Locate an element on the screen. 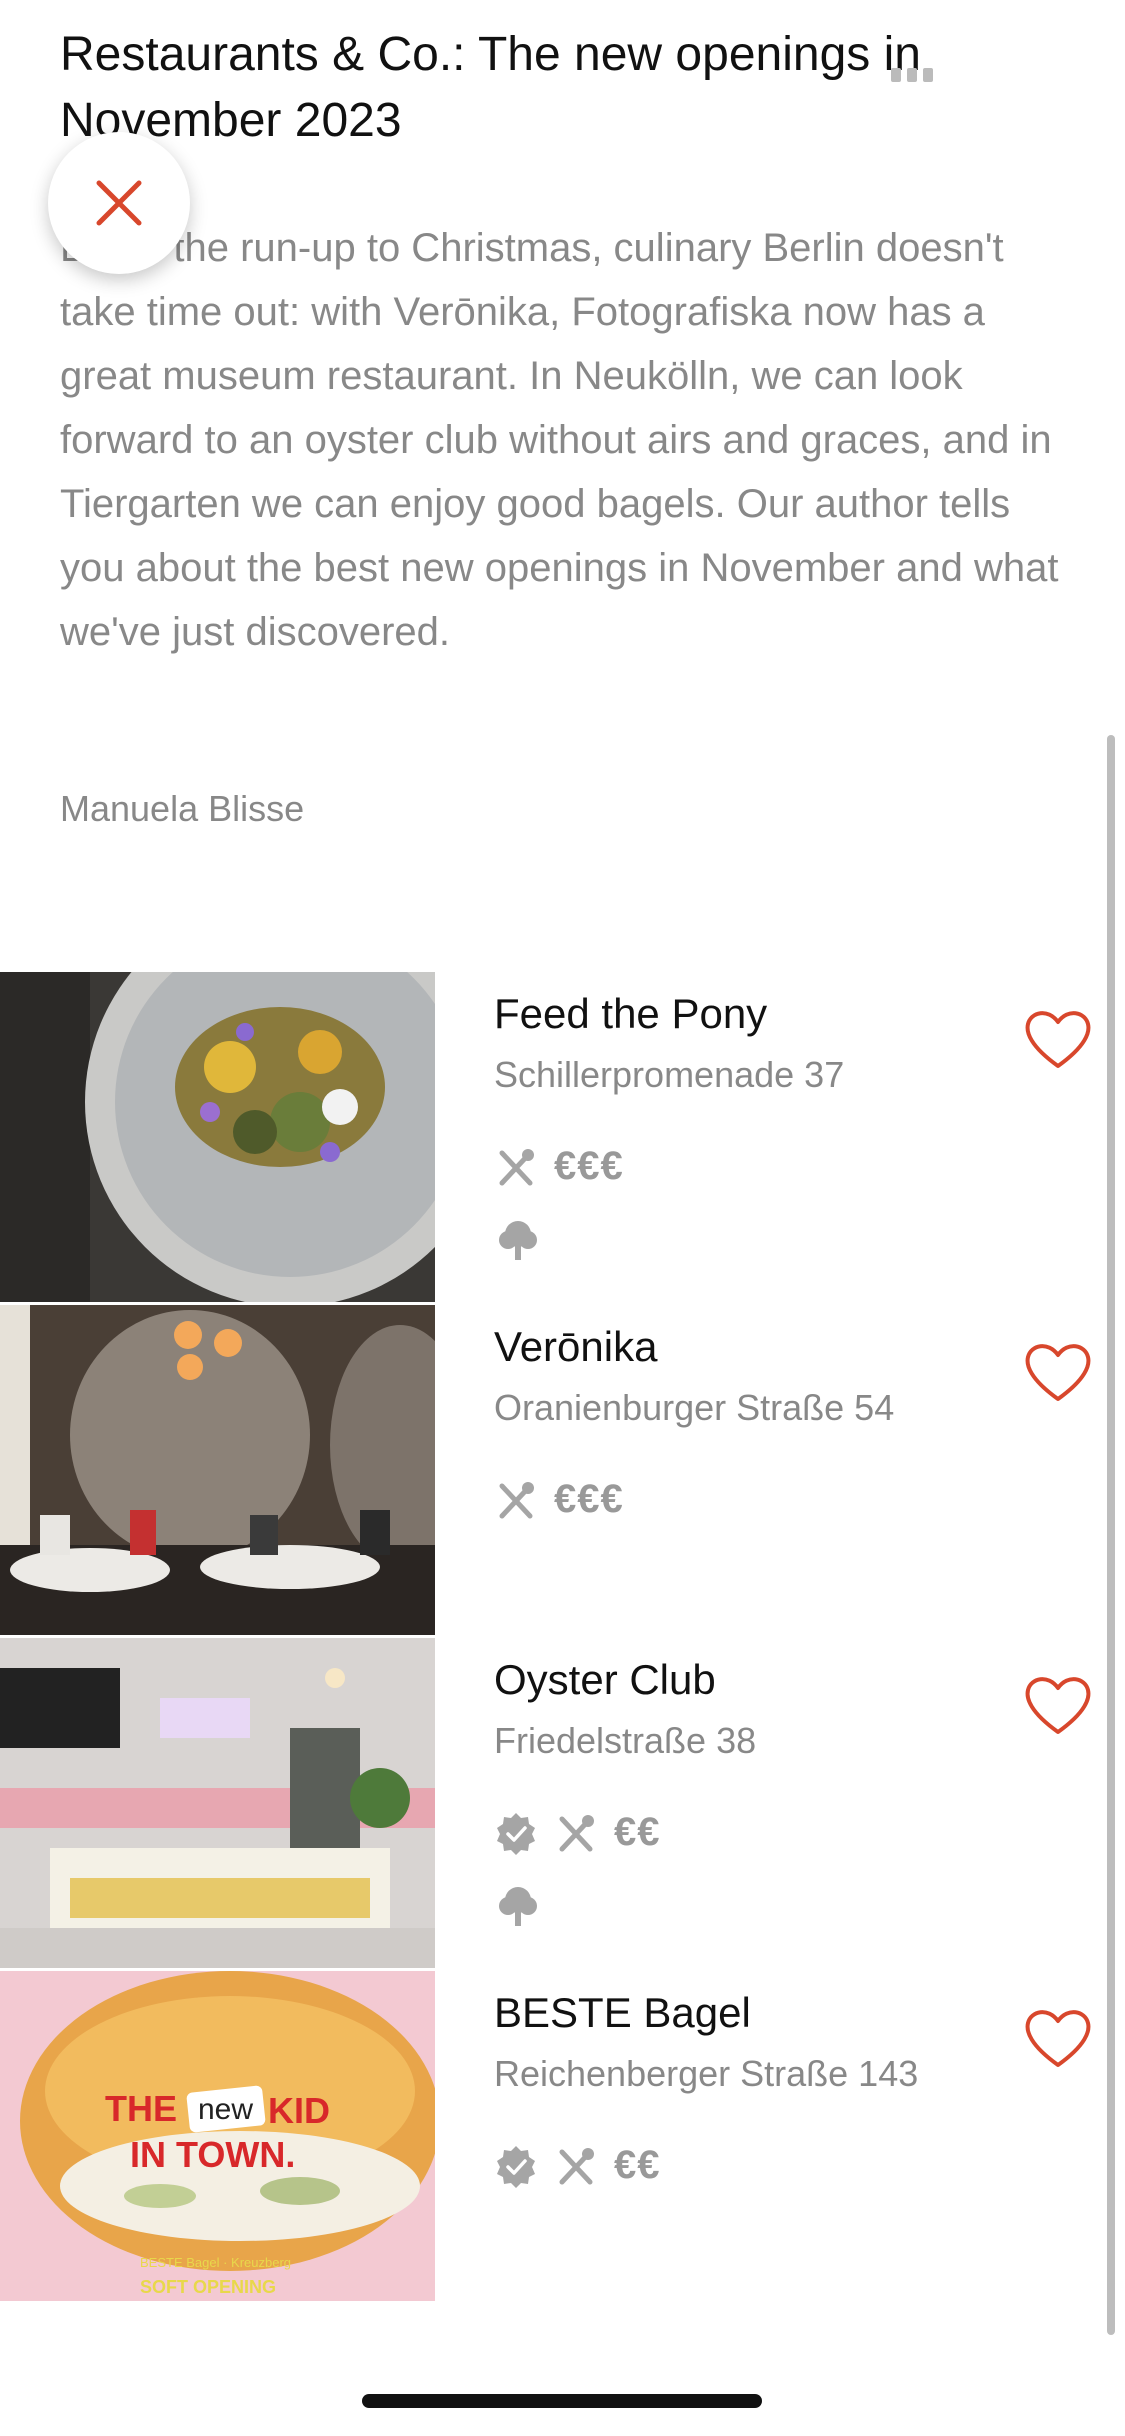 The width and height of the screenshot is (1125, 2436). status-bar-indicator is located at coordinates (912, 75).